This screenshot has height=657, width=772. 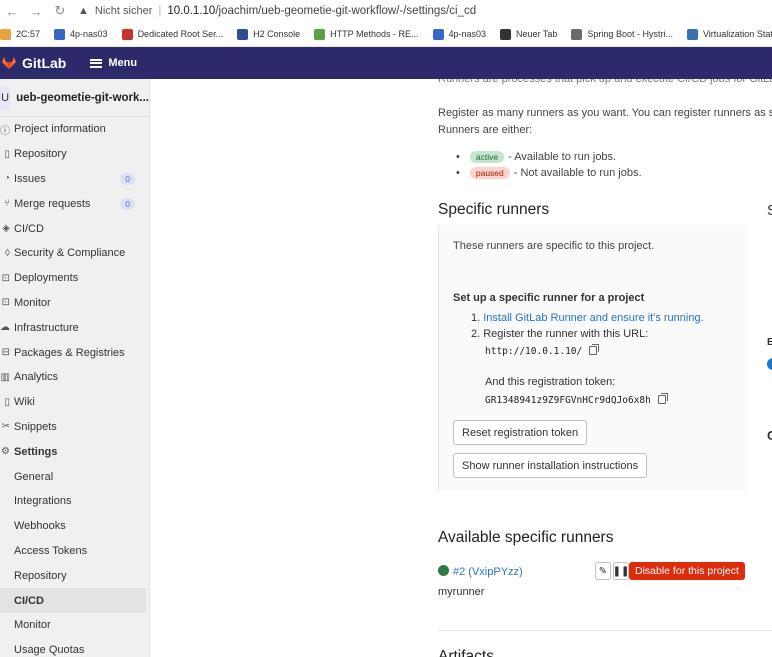 I want to click on sidebar-item-label: Analytics, so click(x=36, y=377).